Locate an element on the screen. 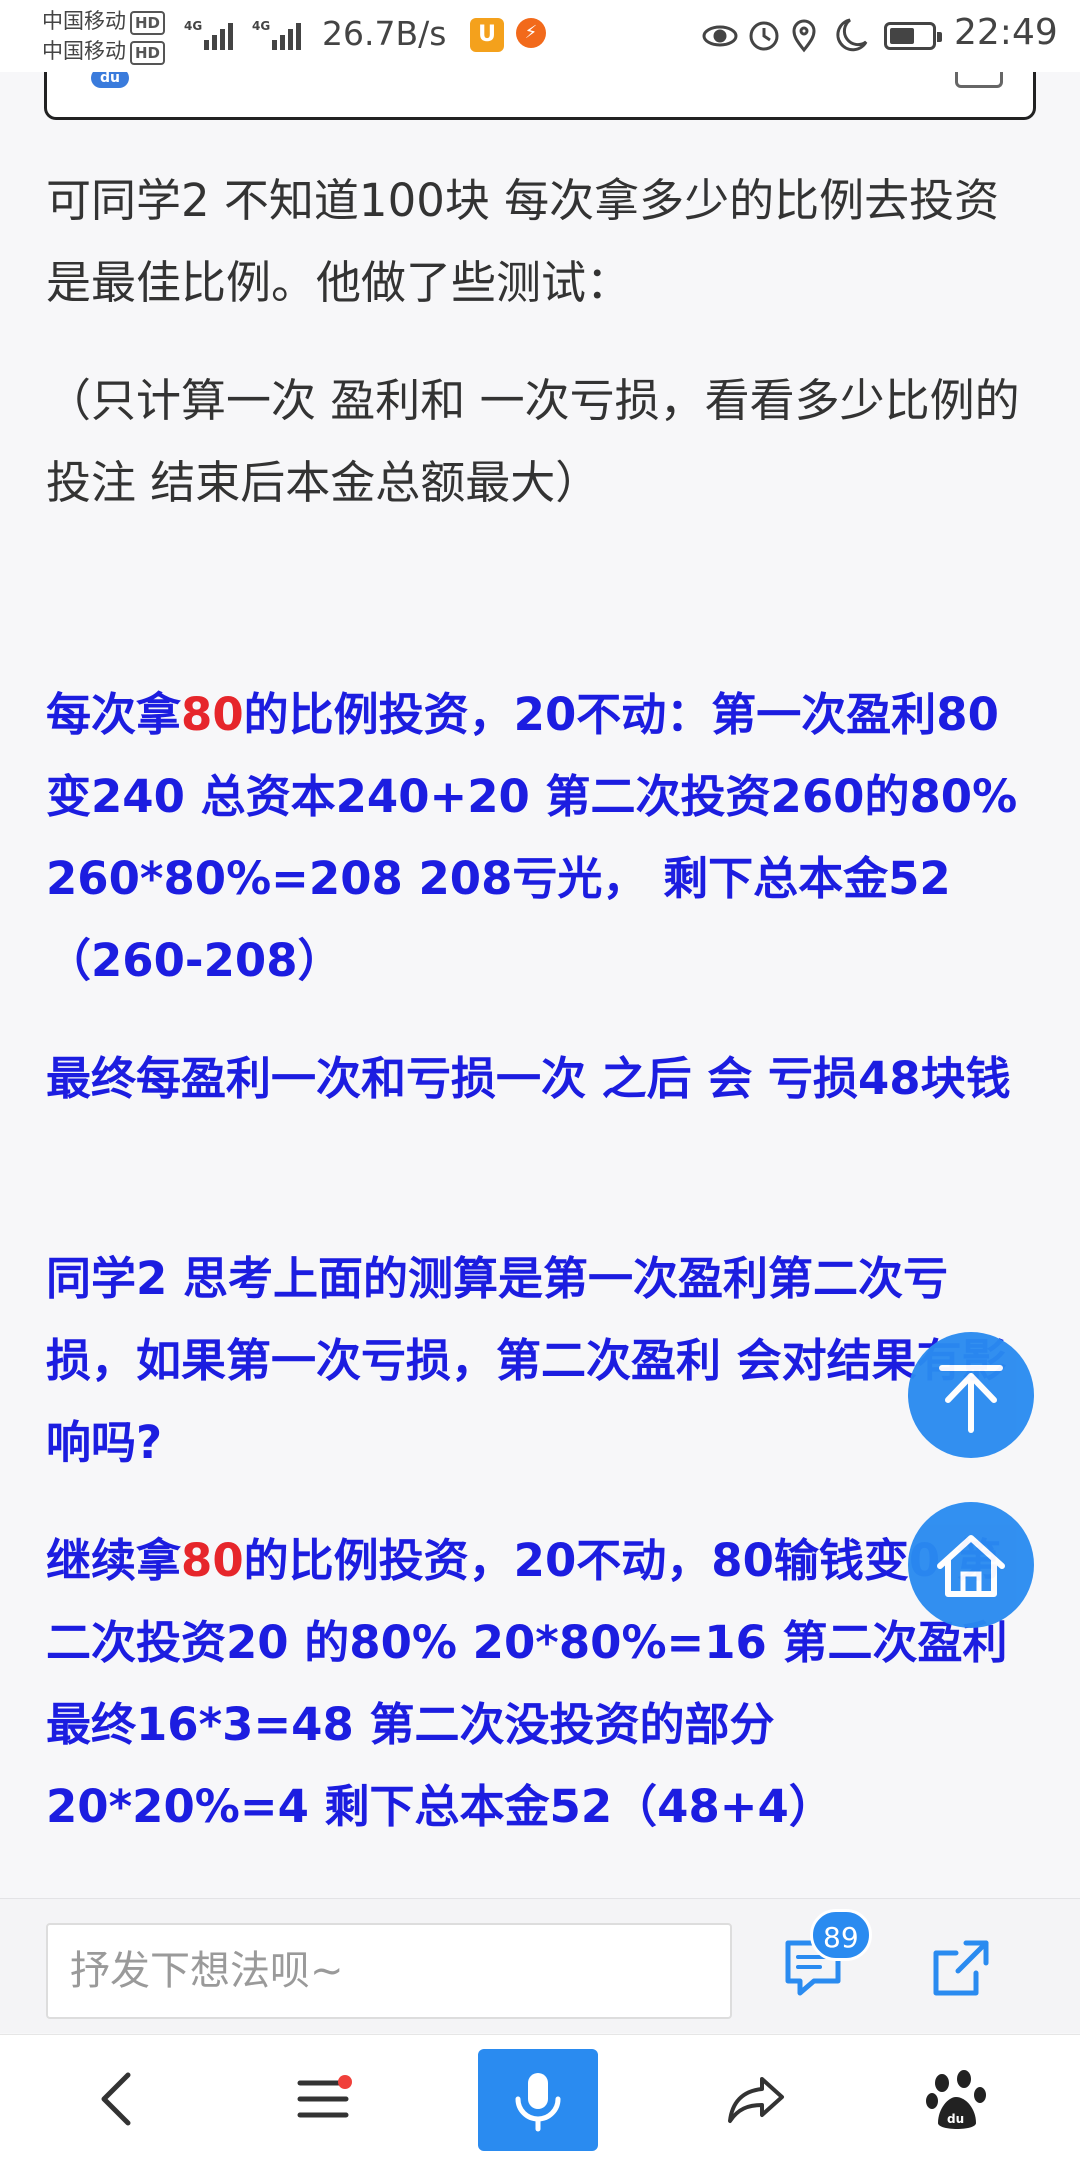 The image size is (1080, 2160). hd-badge-1: HD is located at coordinates (148, 23).